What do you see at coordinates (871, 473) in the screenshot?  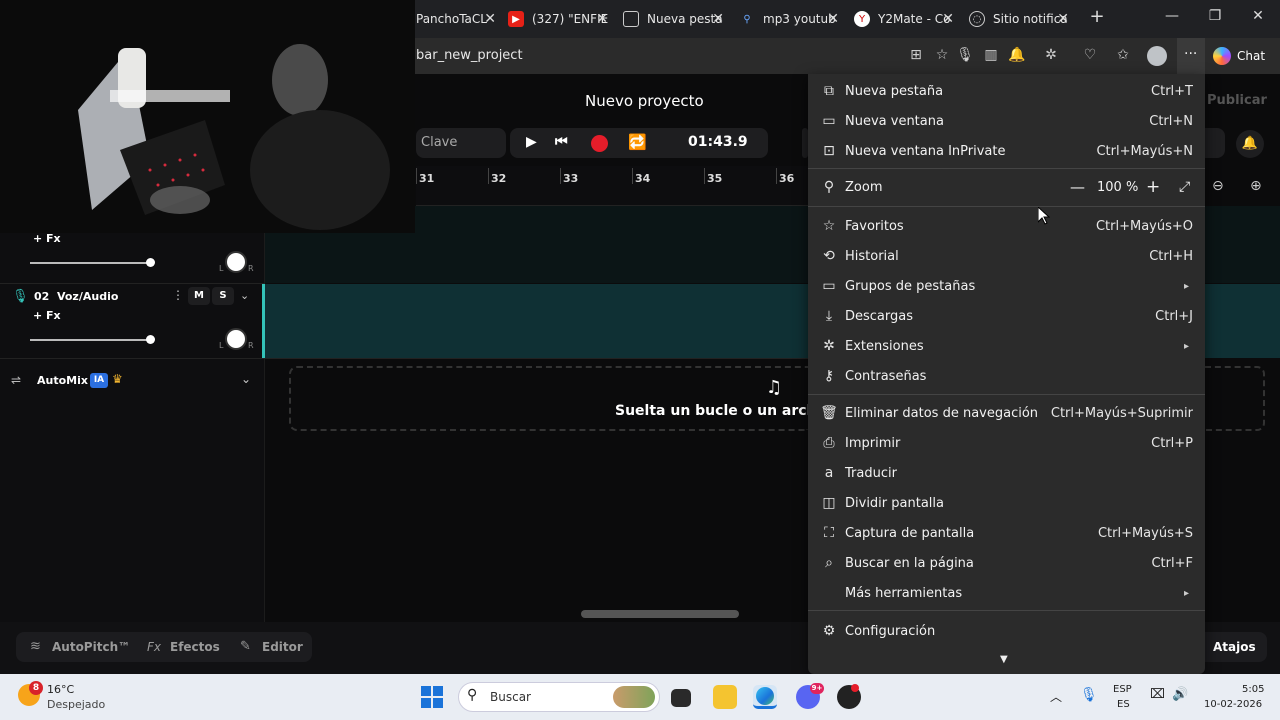 I see `menu-label: Traducir` at bounding box center [871, 473].